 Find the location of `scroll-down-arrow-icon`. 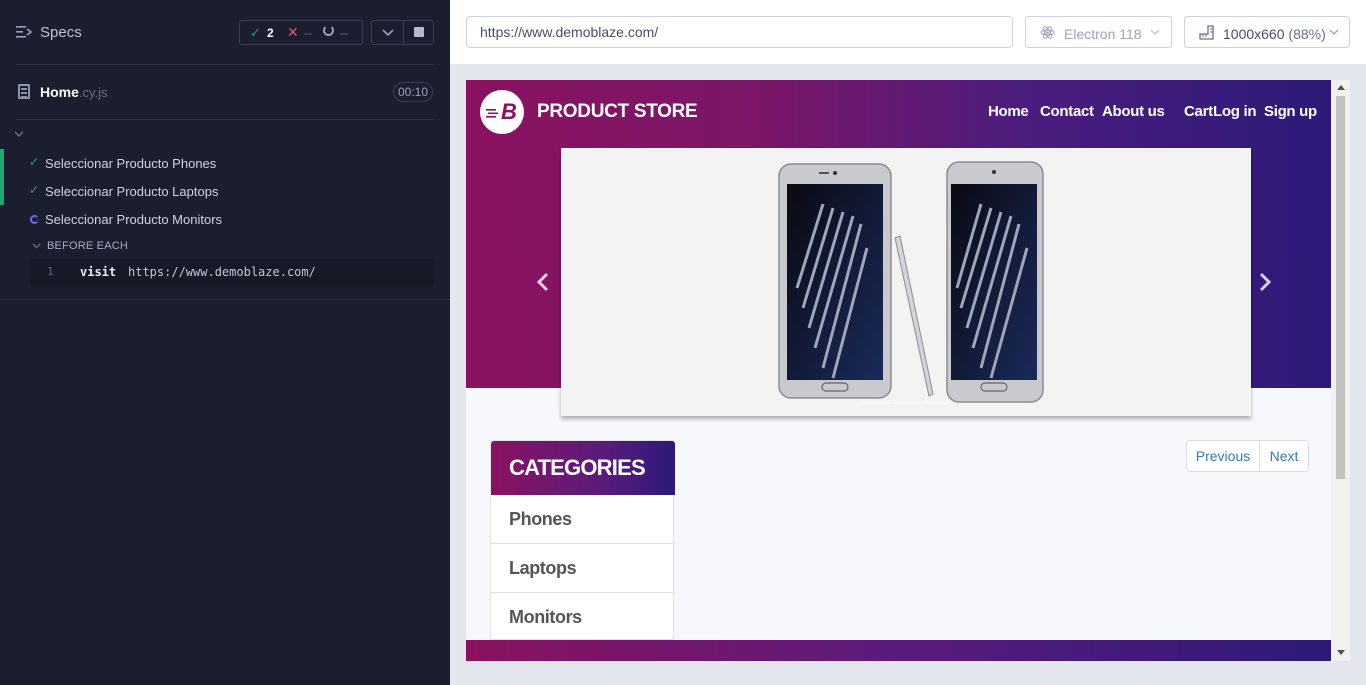

scroll-down-arrow-icon is located at coordinates (1341, 652).